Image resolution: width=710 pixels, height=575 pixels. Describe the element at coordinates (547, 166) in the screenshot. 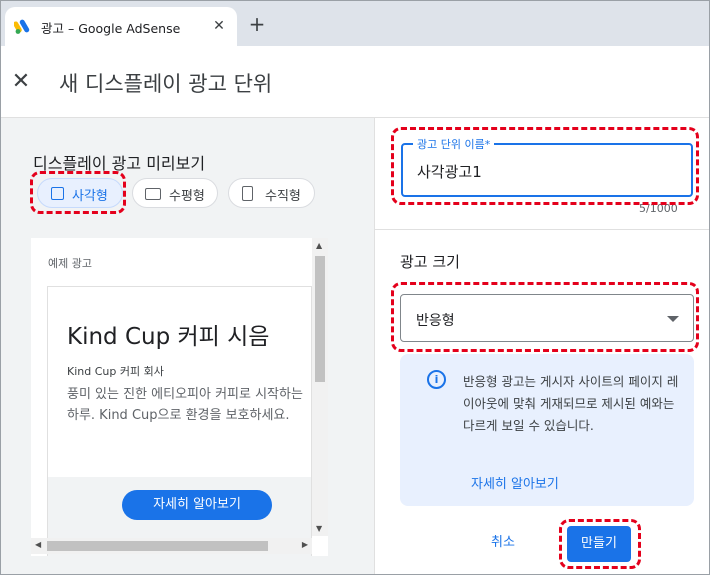

I see `ad-unit-name-field: 광고 단위 이름* 사각광고1` at that location.